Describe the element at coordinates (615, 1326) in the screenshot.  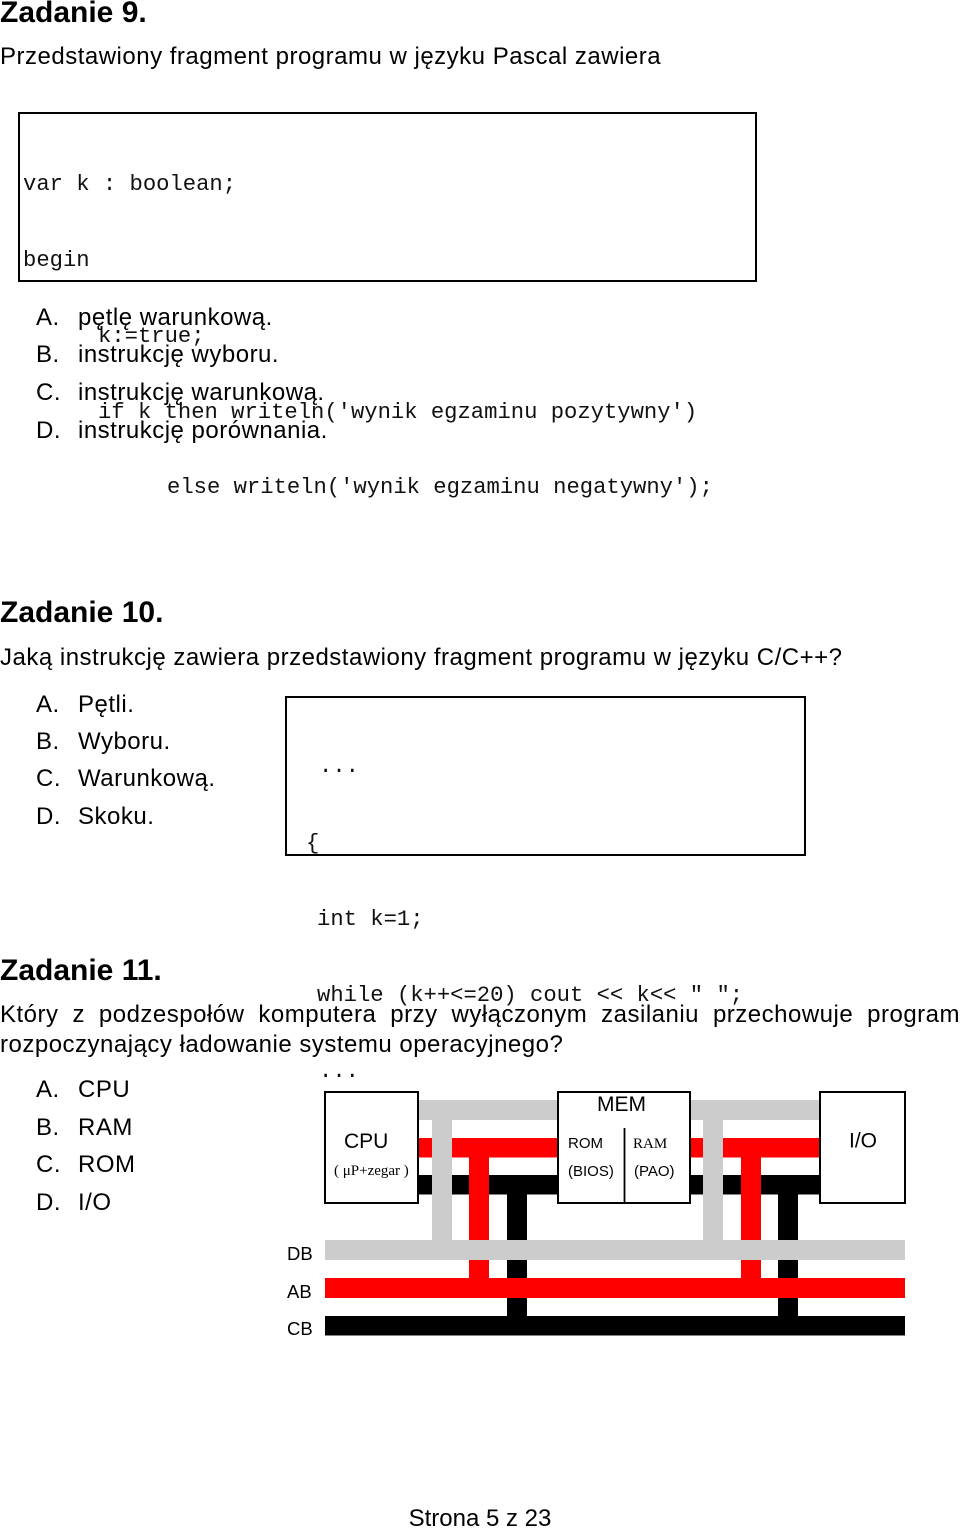
I see `control-bus` at that location.